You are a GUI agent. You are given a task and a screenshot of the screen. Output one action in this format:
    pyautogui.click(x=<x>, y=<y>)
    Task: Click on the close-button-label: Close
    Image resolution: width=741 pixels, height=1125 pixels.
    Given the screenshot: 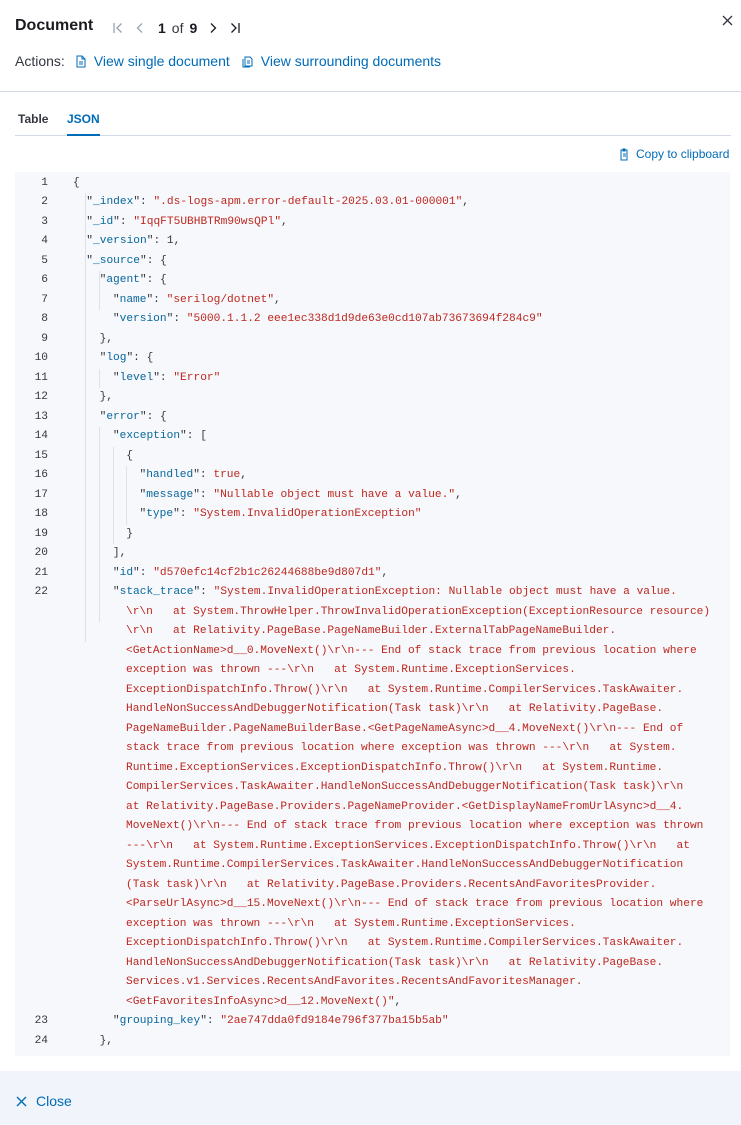 What is the action you would take?
    pyautogui.click(x=54, y=1101)
    